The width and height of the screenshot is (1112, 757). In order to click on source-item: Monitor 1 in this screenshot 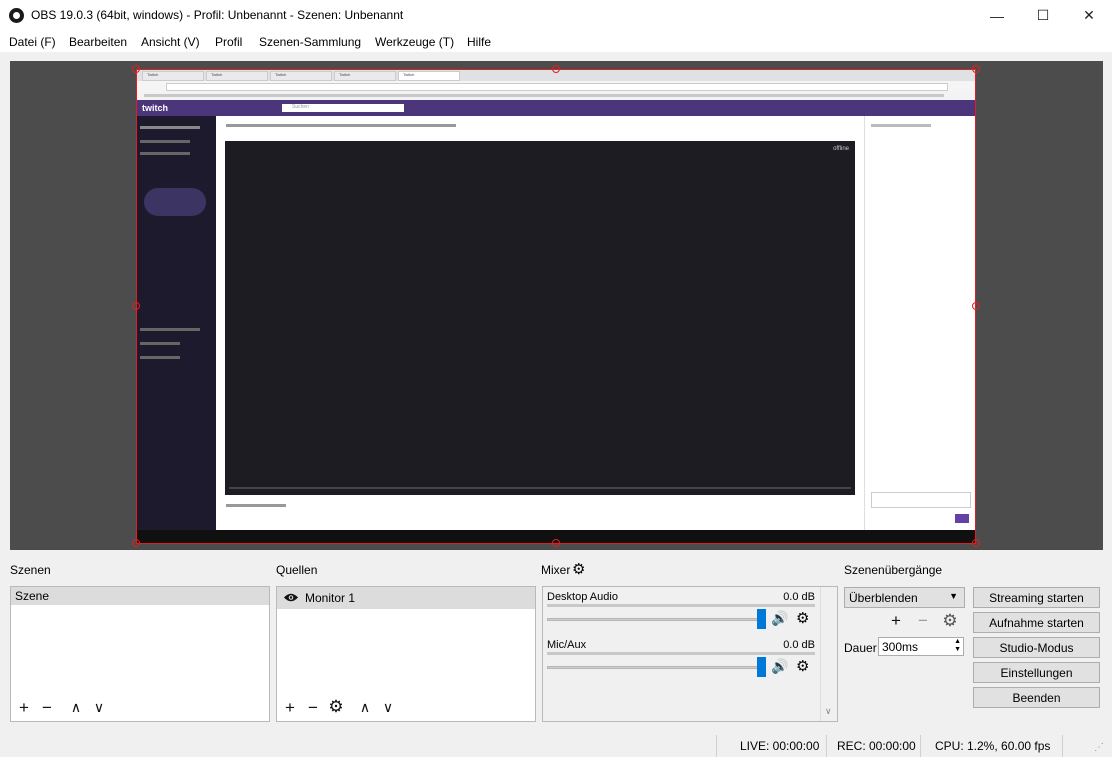, I will do `click(406, 598)`.